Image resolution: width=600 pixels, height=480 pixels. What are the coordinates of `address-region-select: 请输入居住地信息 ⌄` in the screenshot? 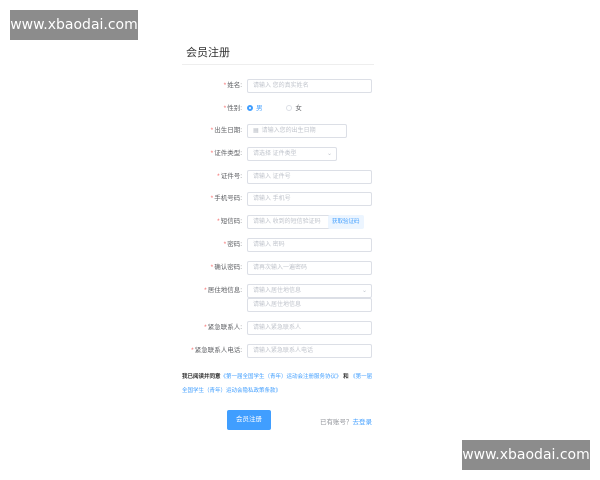 It's located at (309, 291).